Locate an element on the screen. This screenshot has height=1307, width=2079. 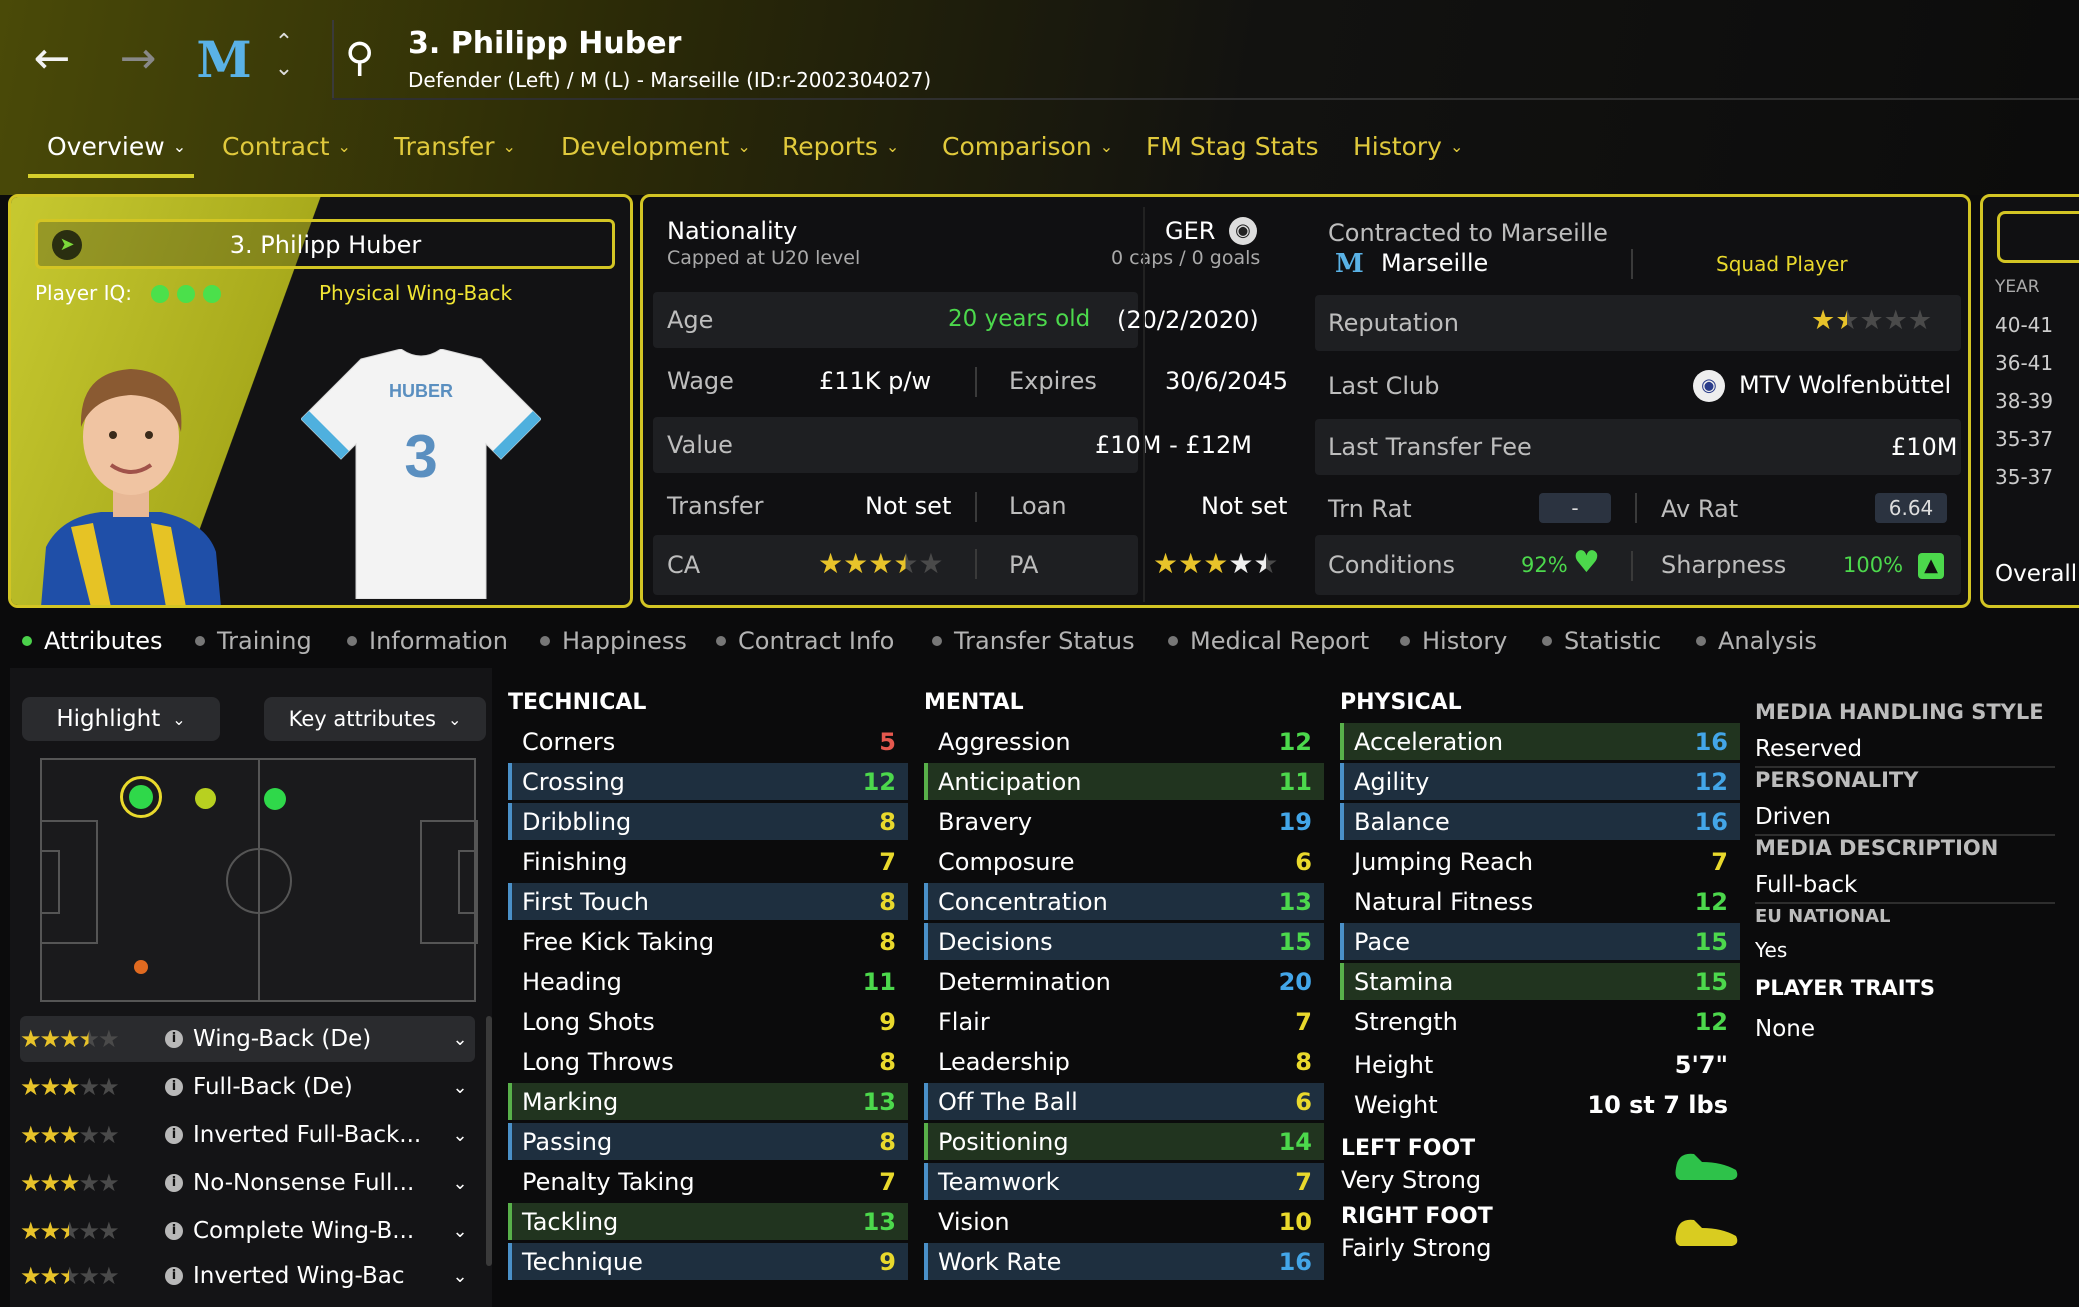
attribute-row-crossing: Crossing 12 is located at coordinates (708, 781).